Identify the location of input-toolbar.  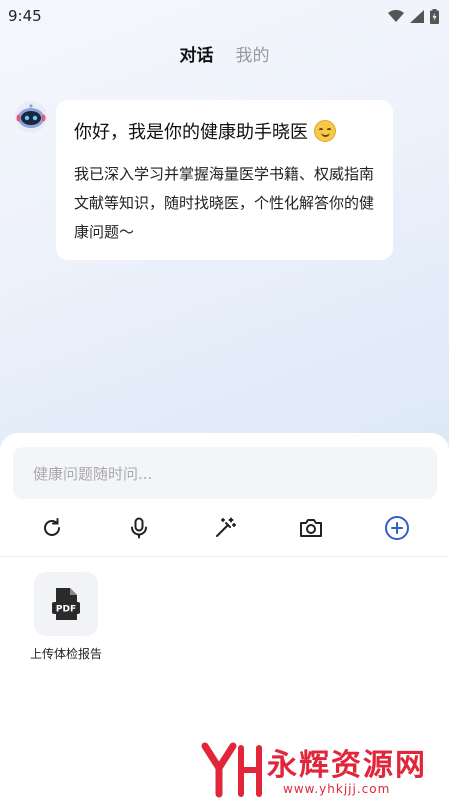
(224, 528).